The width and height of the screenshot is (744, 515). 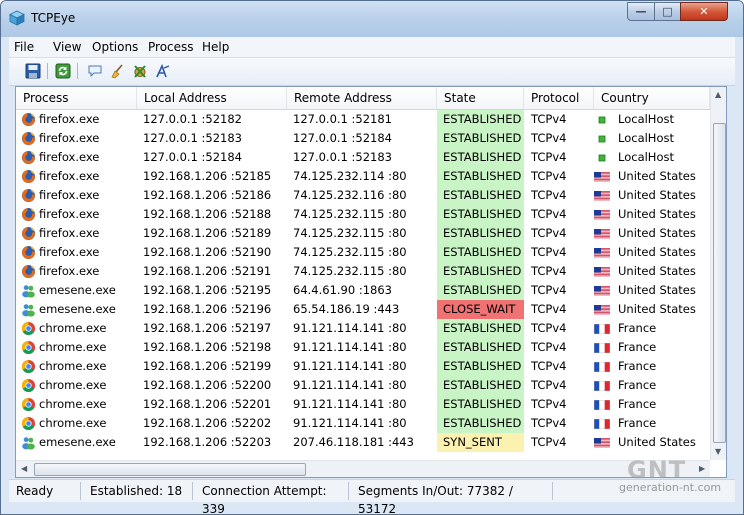 What do you see at coordinates (207, 366) in the screenshot?
I see `cell-local-address: 192.168.1.206 :52199` at bounding box center [207, 366].